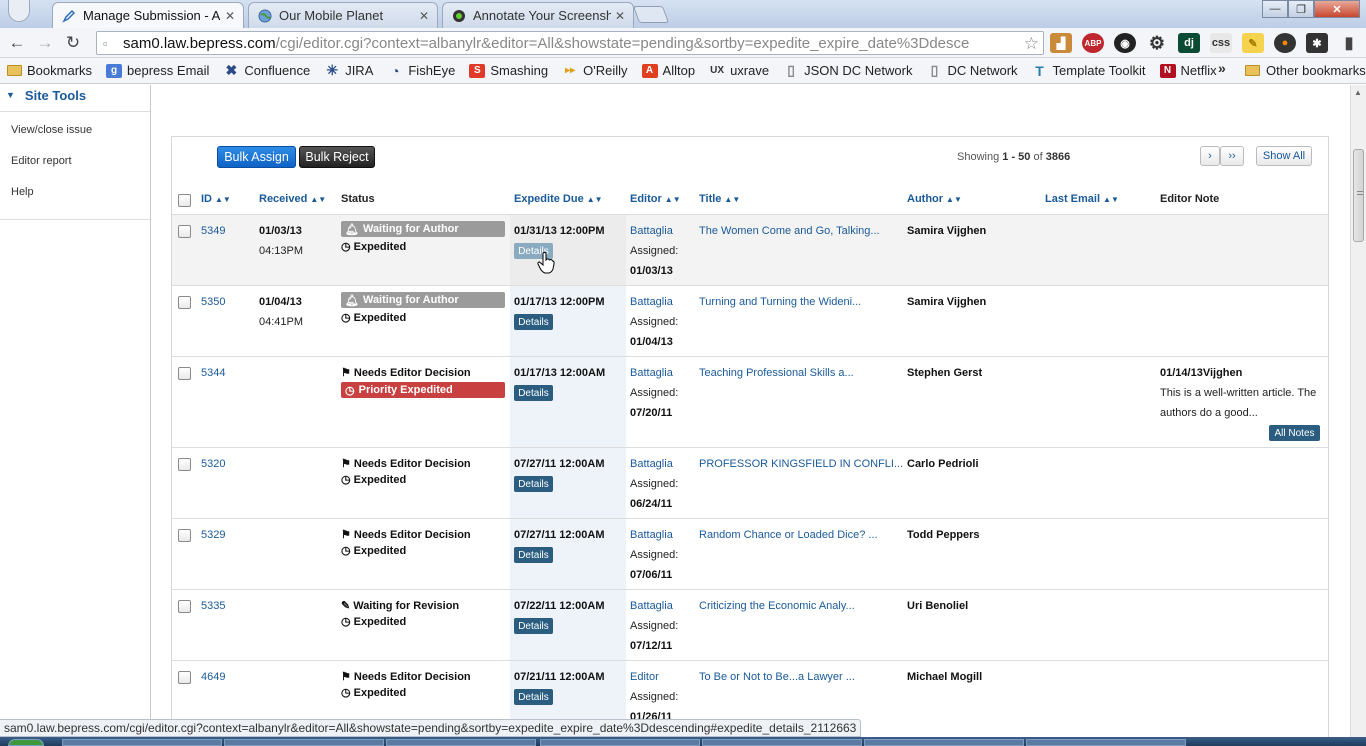 The width and height of the screenshot is (1366, 746). What do you see at coordinates (213, 302) in the screenshot?
I see `submission-id-link: 5350` at bounding box center [213, 302].